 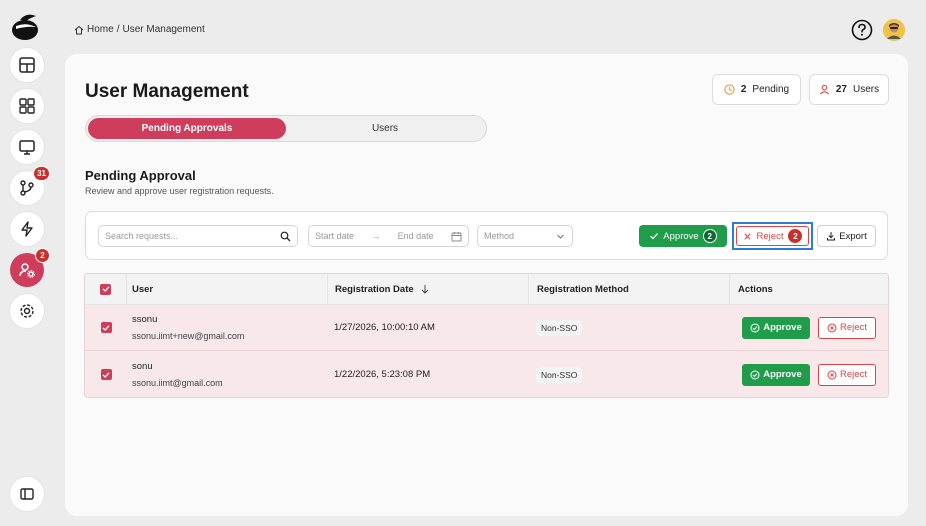 I want to click on home-icon, so click(x=79, y=30).